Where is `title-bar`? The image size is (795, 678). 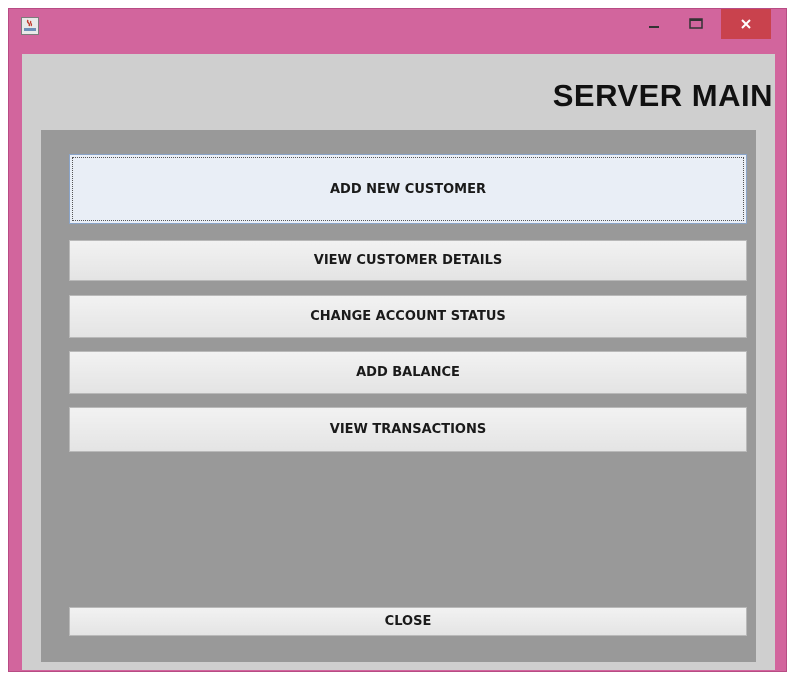
title-bar is located at coordinates (397, 31).